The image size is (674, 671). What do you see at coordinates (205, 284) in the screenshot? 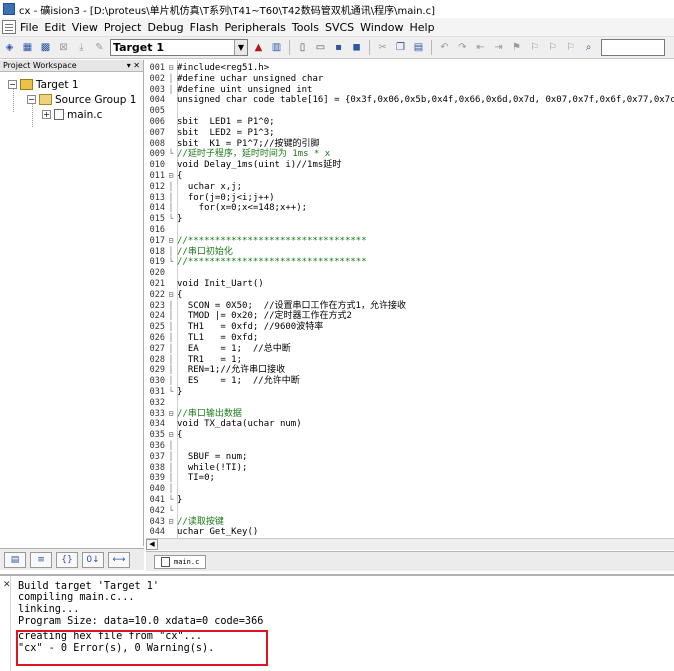
I see `code-line: 021 void Init_Uart()` at bounding box center [205, 284].